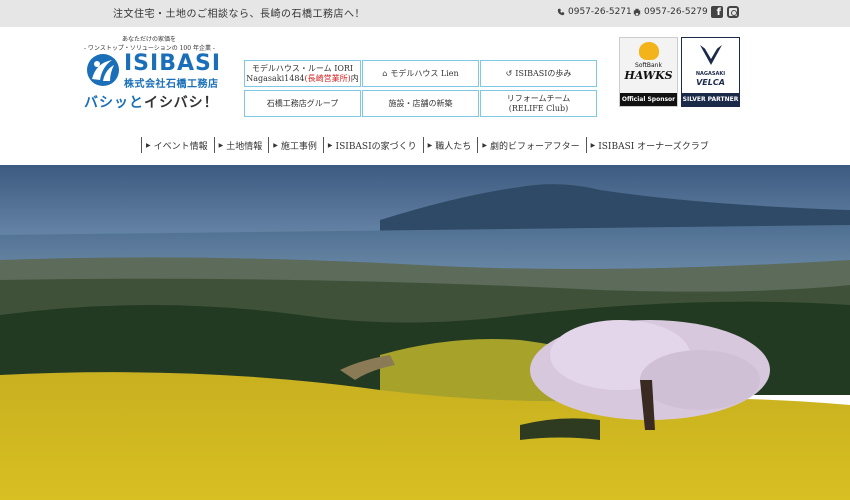 This screenshot has width=850, height=500. I want to click on reform-team-line2: (RELIFE Club), so click(538, 108).